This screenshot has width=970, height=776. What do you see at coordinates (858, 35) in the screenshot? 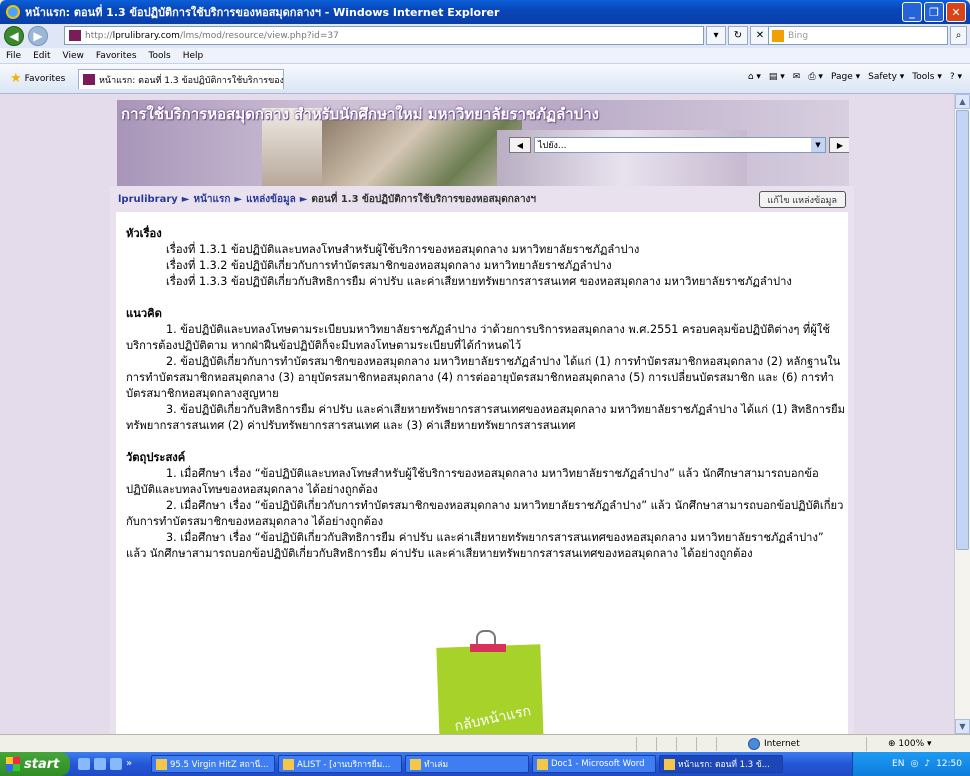
I see `search-input: Bing` at bounding box center [858, 35].